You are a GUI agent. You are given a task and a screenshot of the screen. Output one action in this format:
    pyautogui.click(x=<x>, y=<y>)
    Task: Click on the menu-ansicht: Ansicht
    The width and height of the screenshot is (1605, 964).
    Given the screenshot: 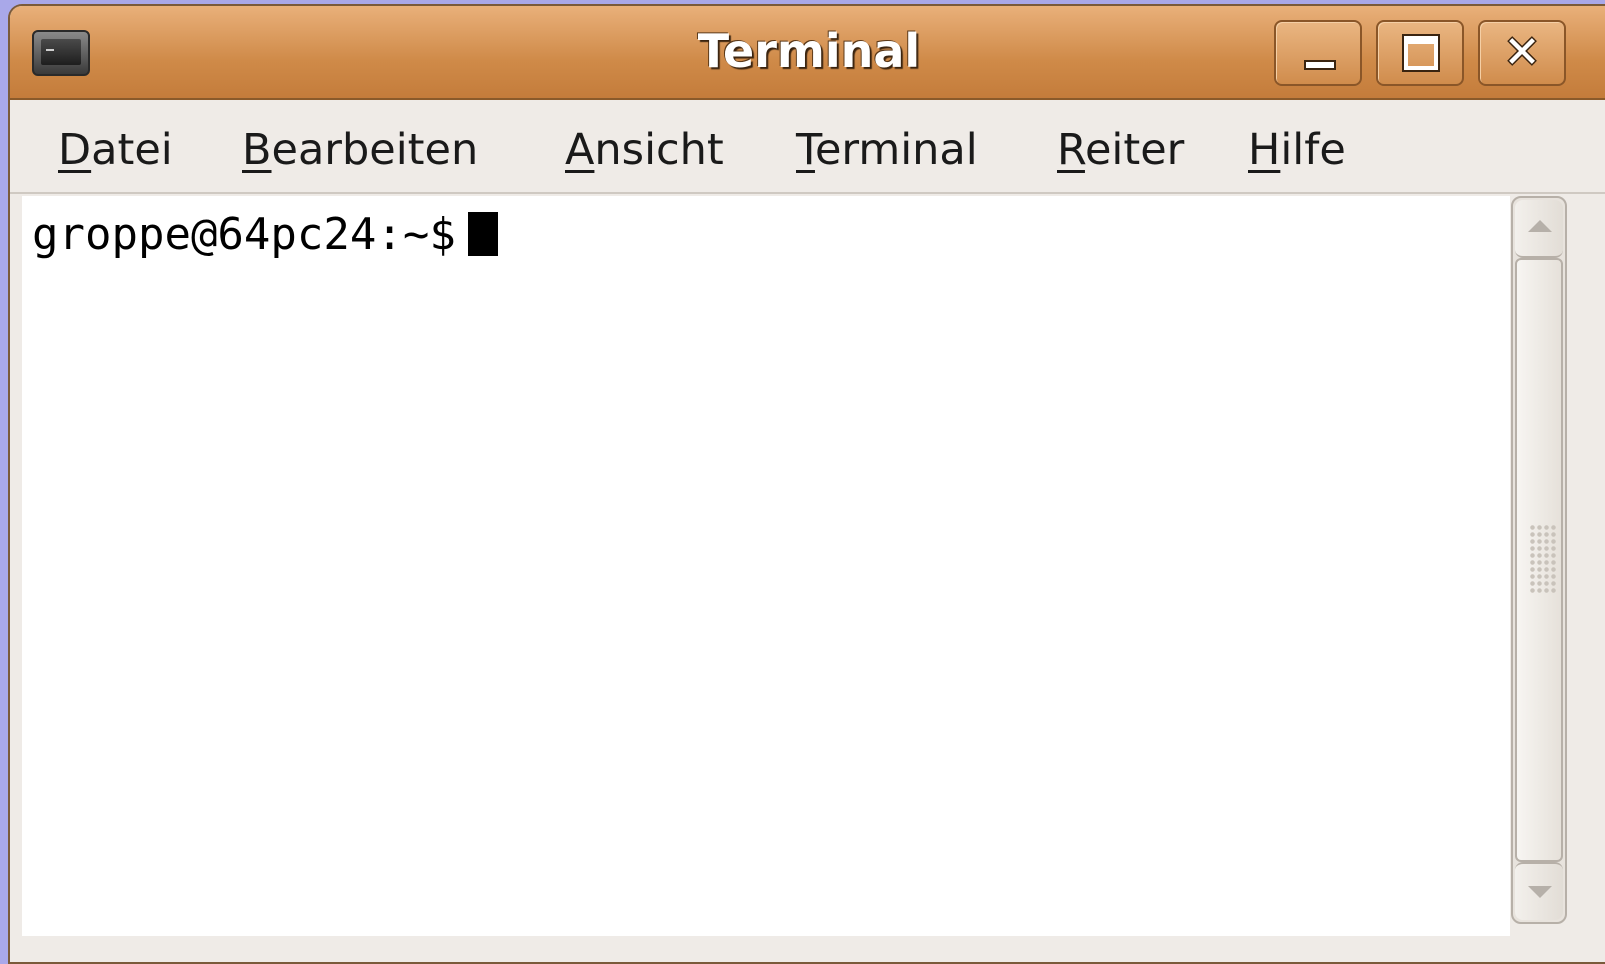 What is the action you would take?
    pyautogui.click(x=644, y=150)
    